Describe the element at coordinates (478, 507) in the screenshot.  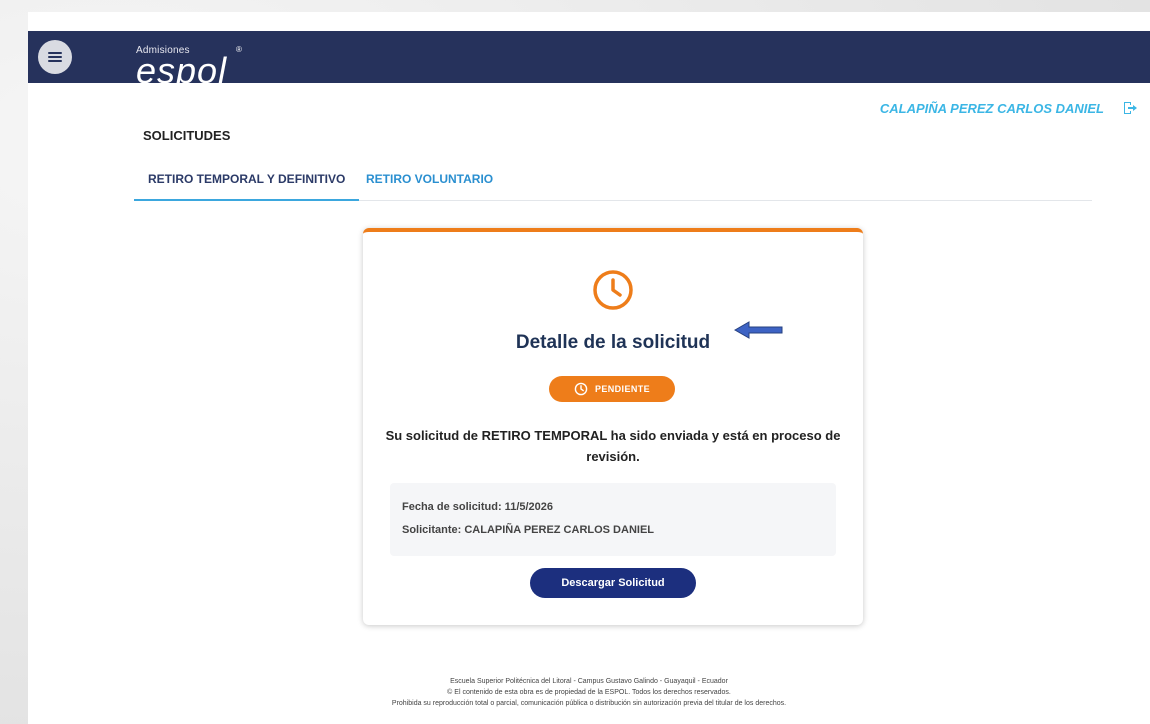
I see `request-date: Fecha de solicitud: 11/5/2026` at that location.